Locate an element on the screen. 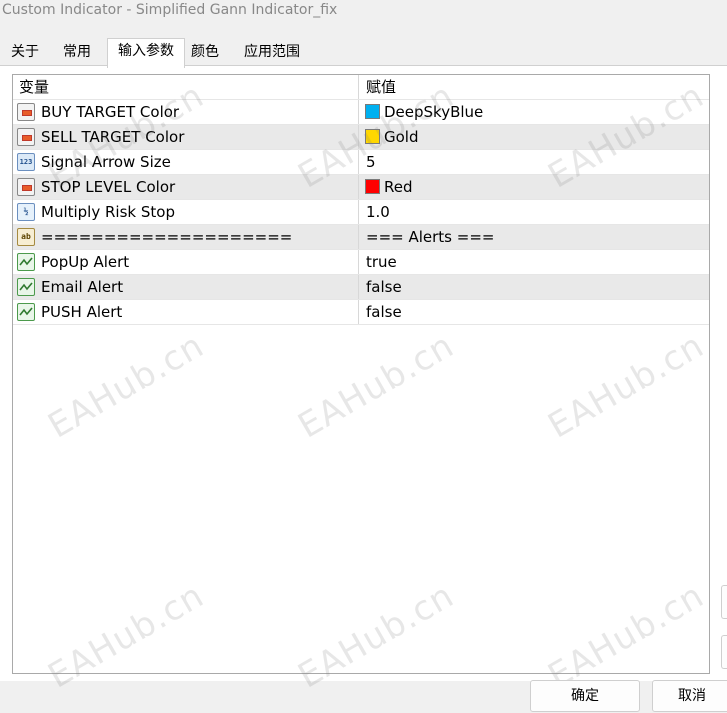 Image resolution: width=727 pixels, height=713 pixels. table-row: PopUp Alert true is located at coordinates (361, 262).